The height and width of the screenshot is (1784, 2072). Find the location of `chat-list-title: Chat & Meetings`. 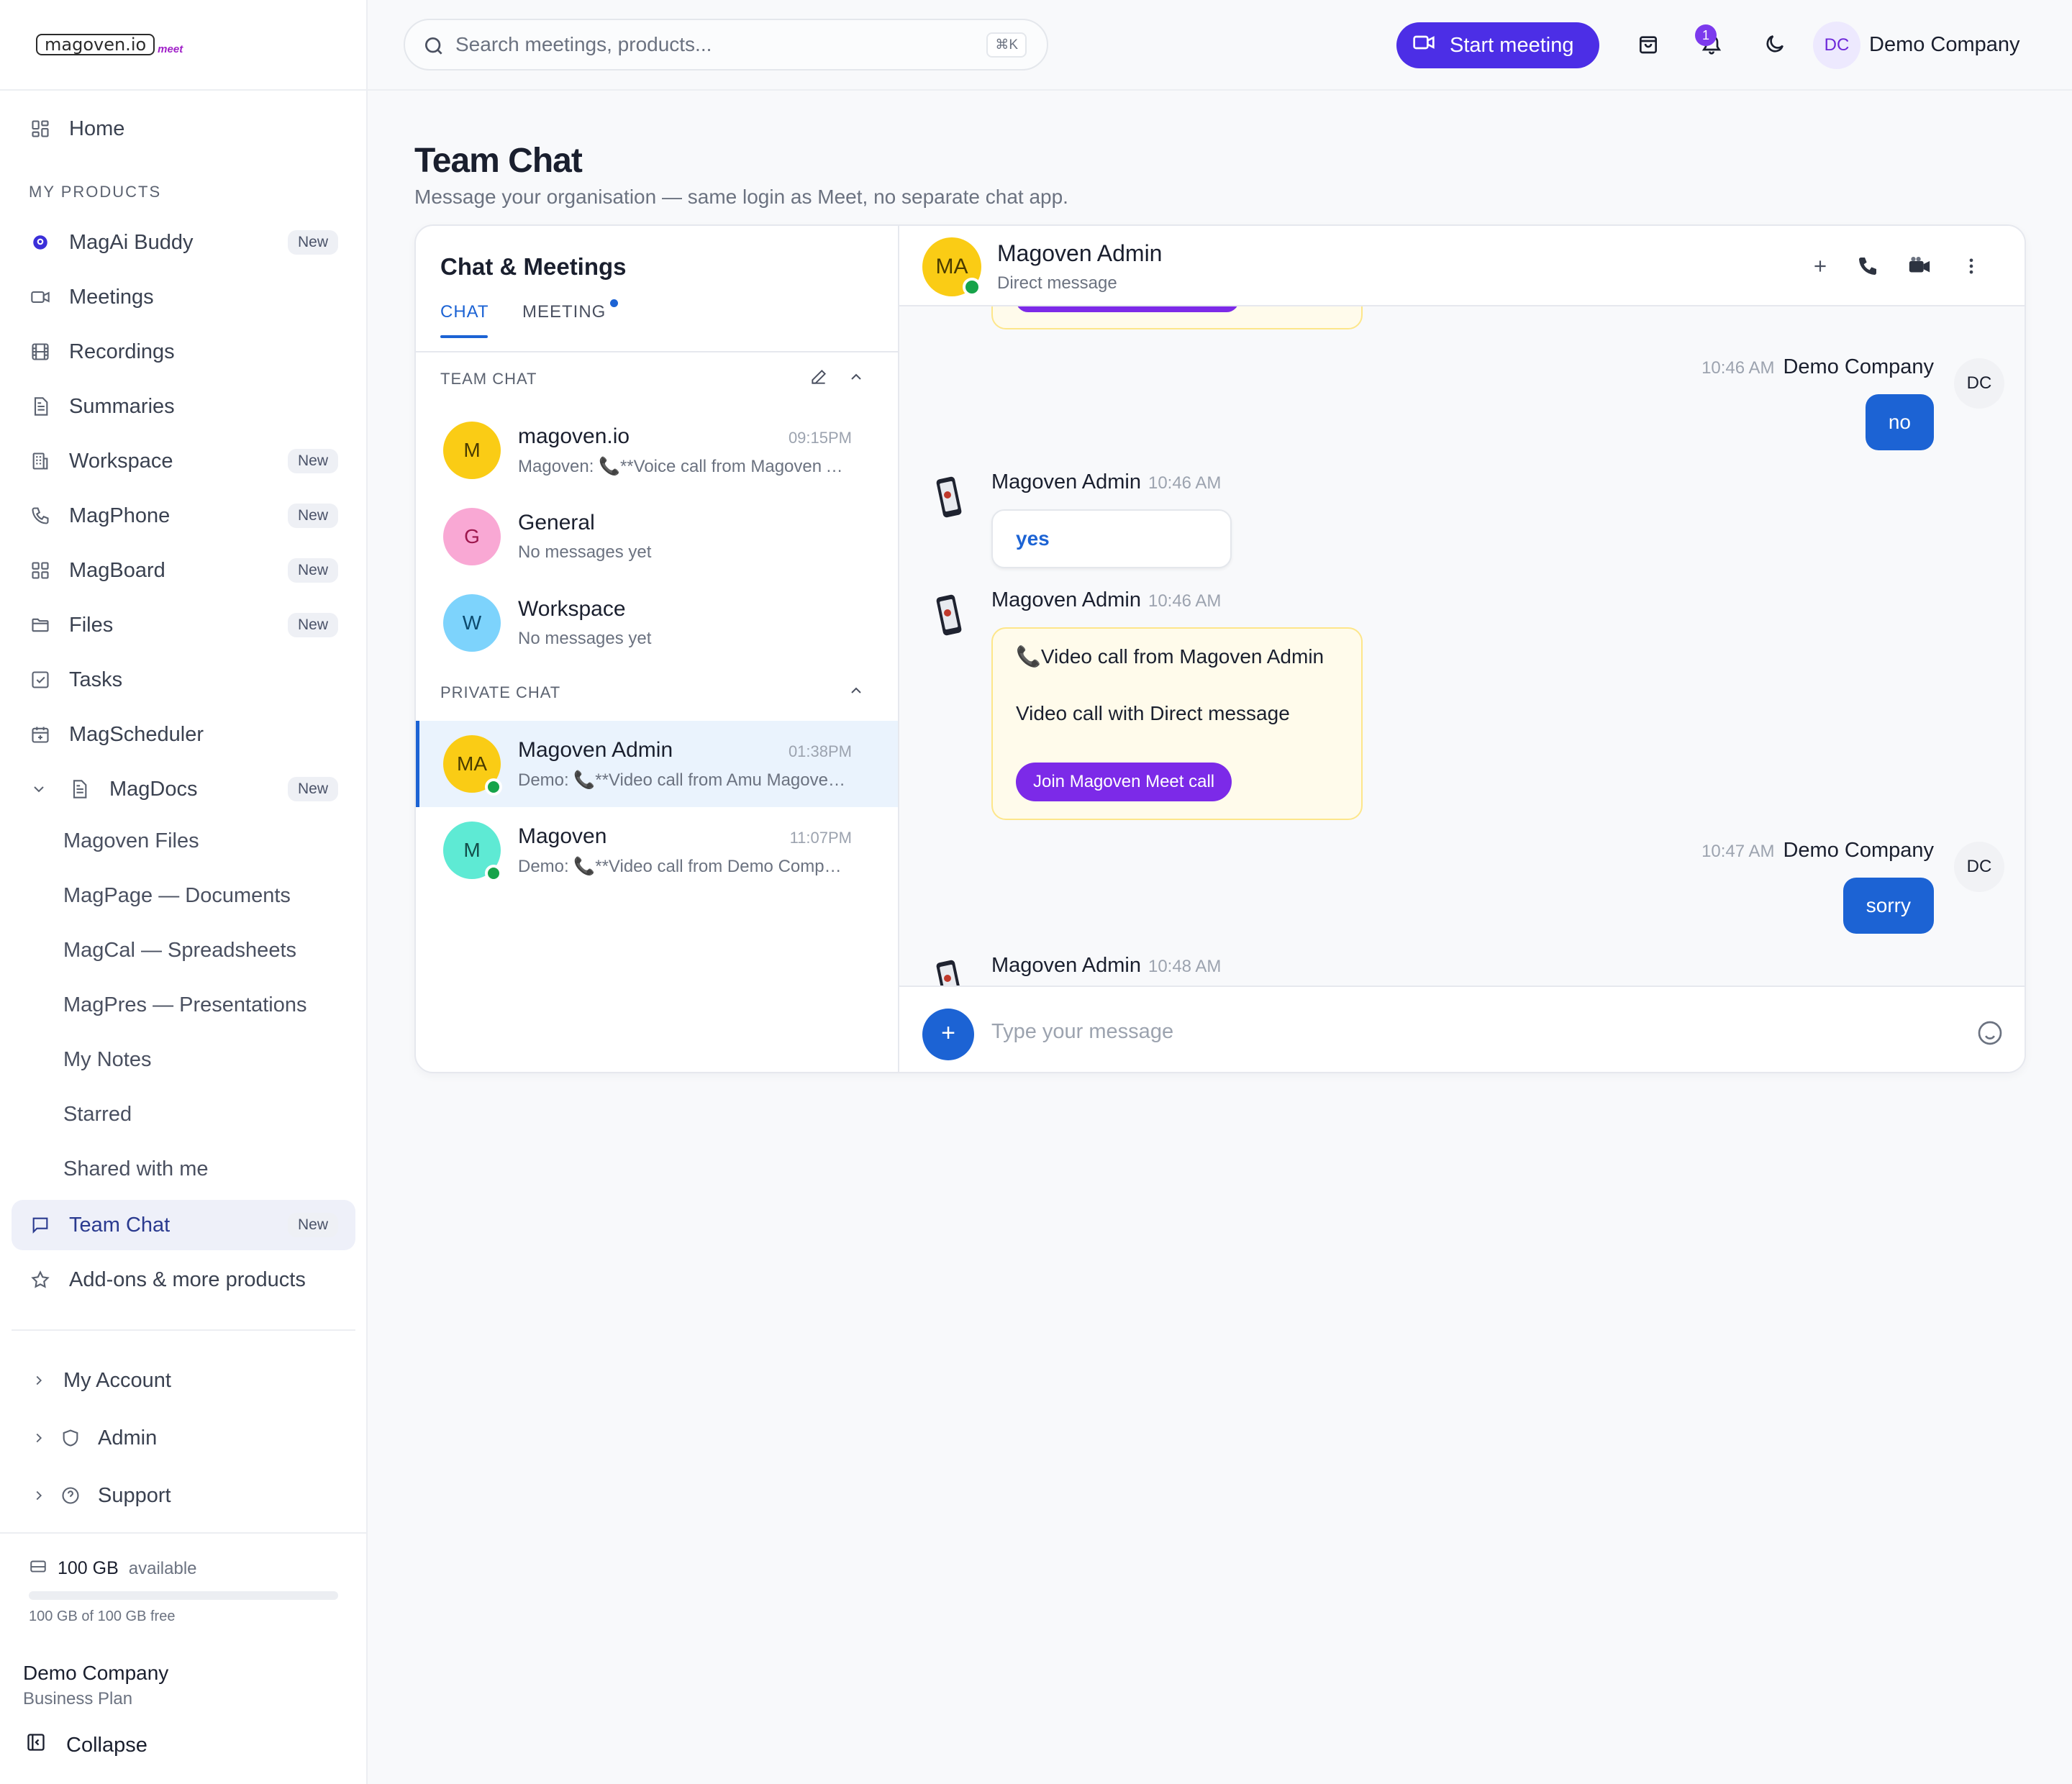

chat-list-title: Chat & Meetings is located at coordinates (533, 266).